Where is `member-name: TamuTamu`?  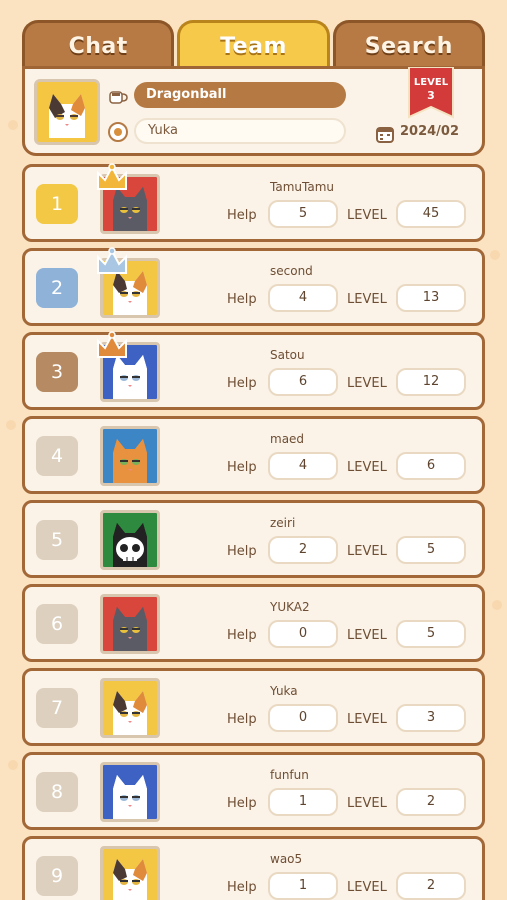 member-name: TamuTamu is located at coordinates (302, 187).